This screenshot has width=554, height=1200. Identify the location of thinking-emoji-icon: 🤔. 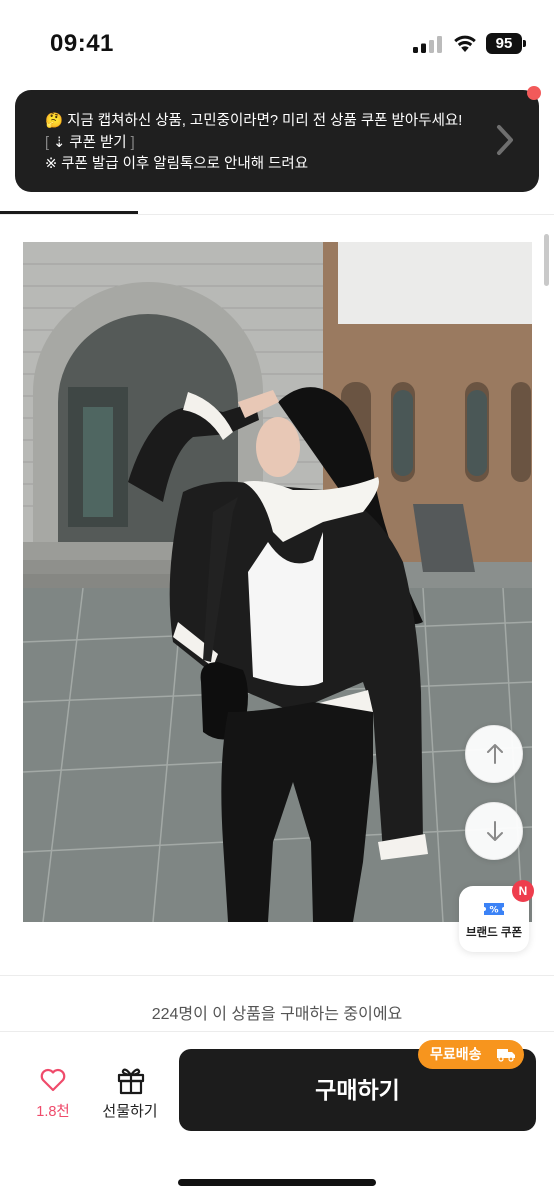
(54, 121).